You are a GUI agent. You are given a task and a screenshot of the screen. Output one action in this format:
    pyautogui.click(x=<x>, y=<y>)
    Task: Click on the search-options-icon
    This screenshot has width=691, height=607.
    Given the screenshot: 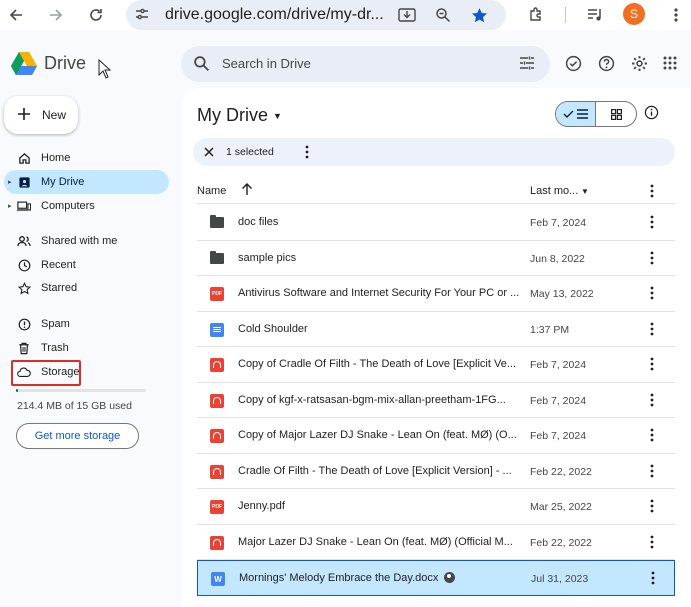 What is the action you would take?
    pyautogui.click(x=527, y=65)
    